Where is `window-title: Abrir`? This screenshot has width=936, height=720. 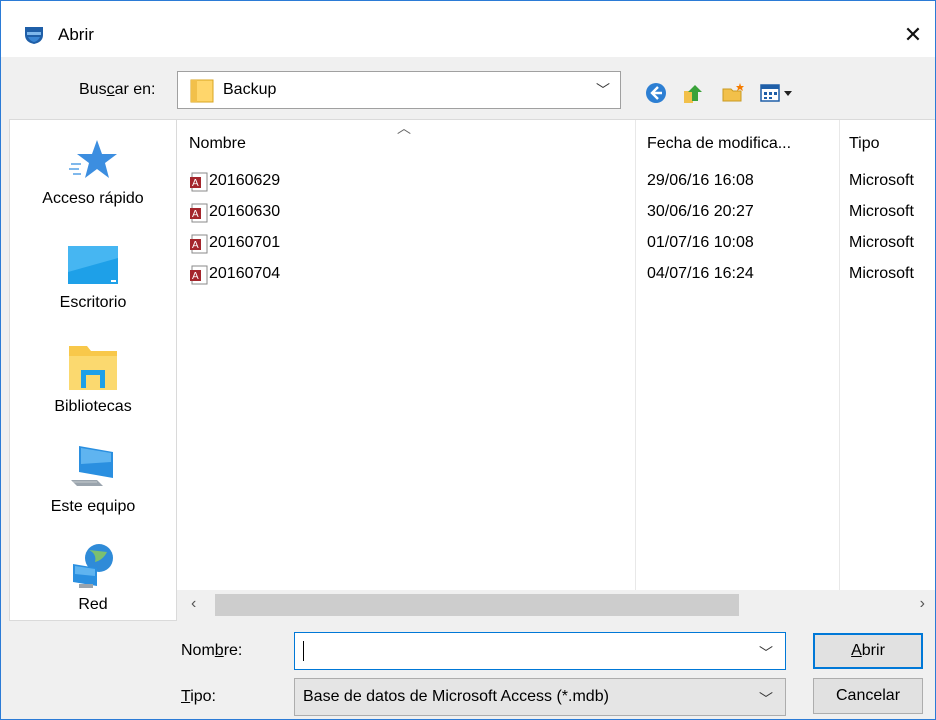
window-title: Abrir is located at coordinates (76, 34).